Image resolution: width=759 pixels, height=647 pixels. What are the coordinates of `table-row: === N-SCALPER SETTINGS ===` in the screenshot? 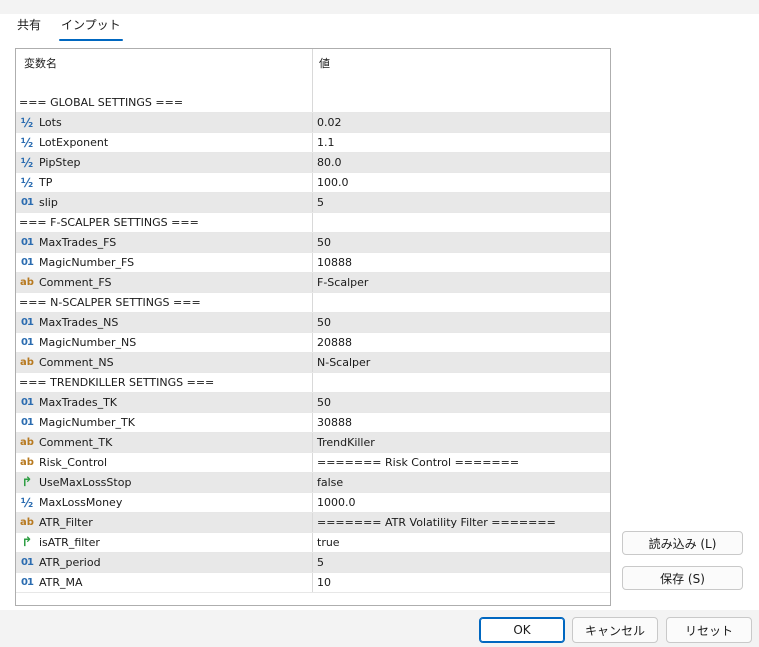 It's located at (313, 303).